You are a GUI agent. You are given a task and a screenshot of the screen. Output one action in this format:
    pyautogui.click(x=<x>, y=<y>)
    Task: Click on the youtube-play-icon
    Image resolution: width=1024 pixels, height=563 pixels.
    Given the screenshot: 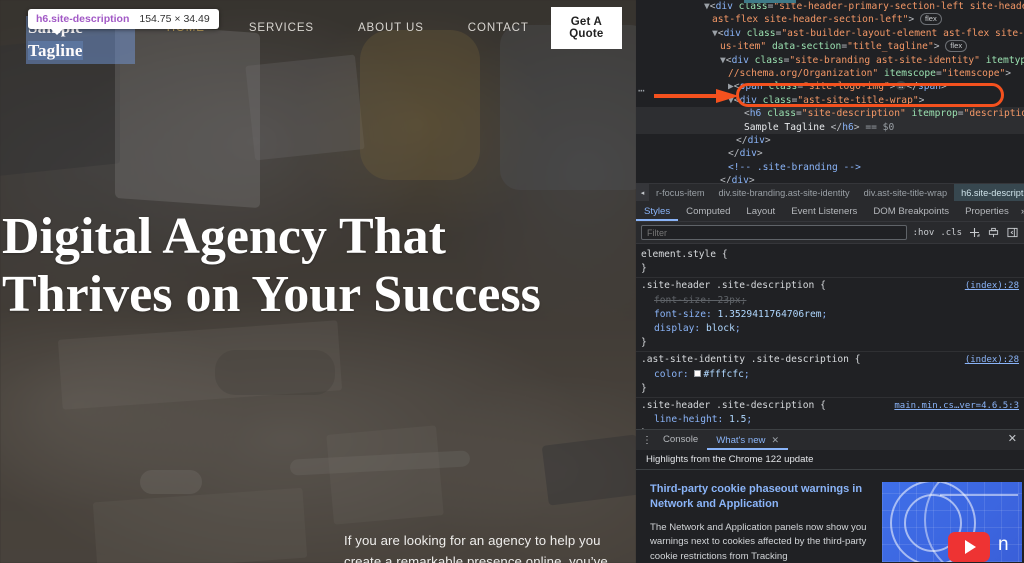 What is the action you would take?
    pyautogui.click(x=969, y=547)
    